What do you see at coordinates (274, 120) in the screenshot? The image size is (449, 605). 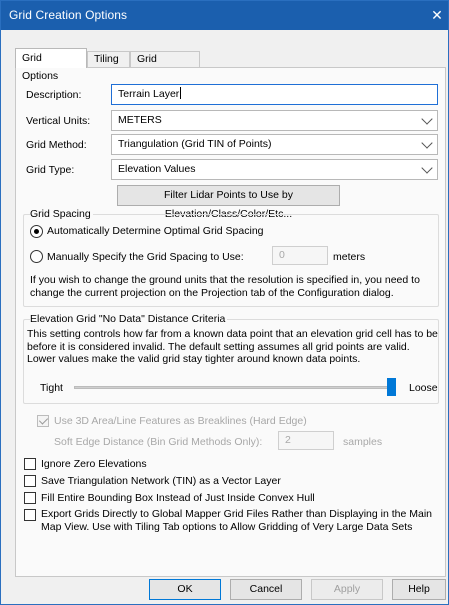 I see `vertical-units-select: METERS` at bounding box center [274, 120].